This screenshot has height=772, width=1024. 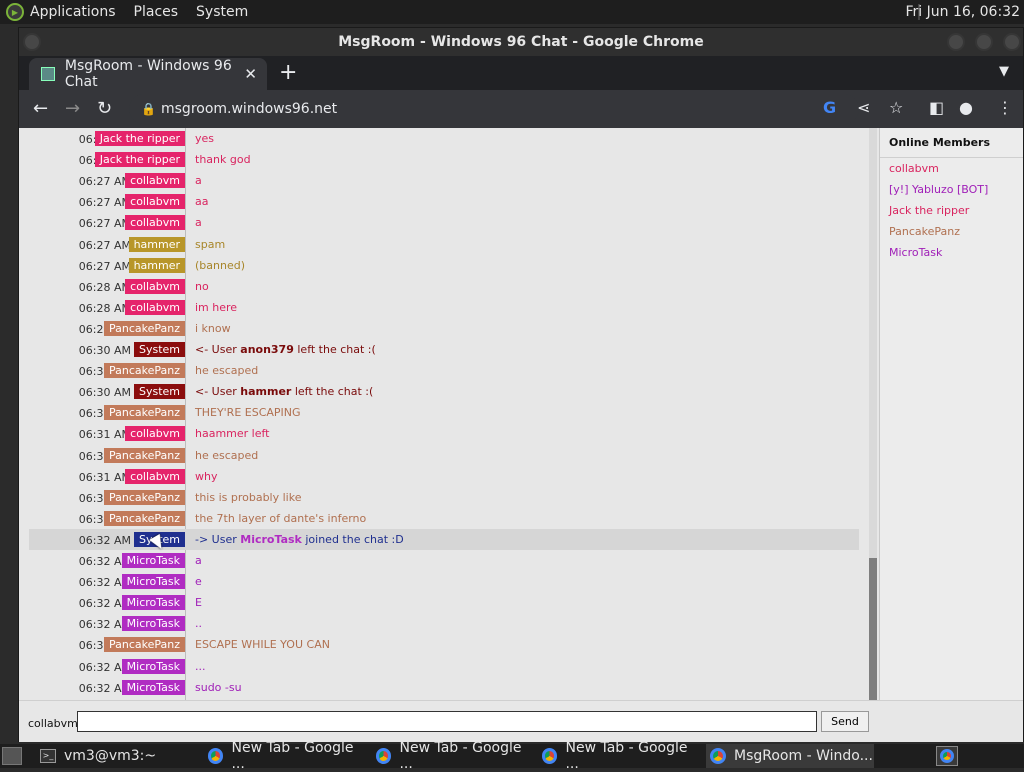 What do you see at coordinates (222, 12) in the screenshot?
I see `system-menu: System` at bounding box center [222, 12].